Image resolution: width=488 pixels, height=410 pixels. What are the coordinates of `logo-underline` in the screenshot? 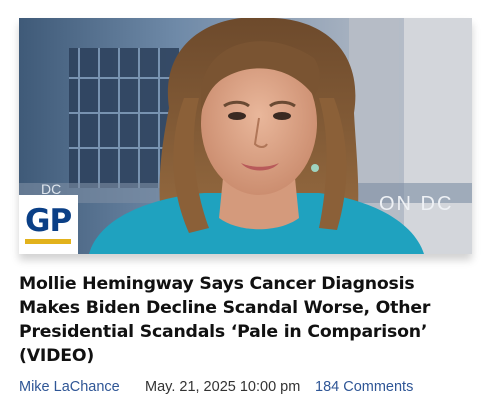 It's located at (48, 241).